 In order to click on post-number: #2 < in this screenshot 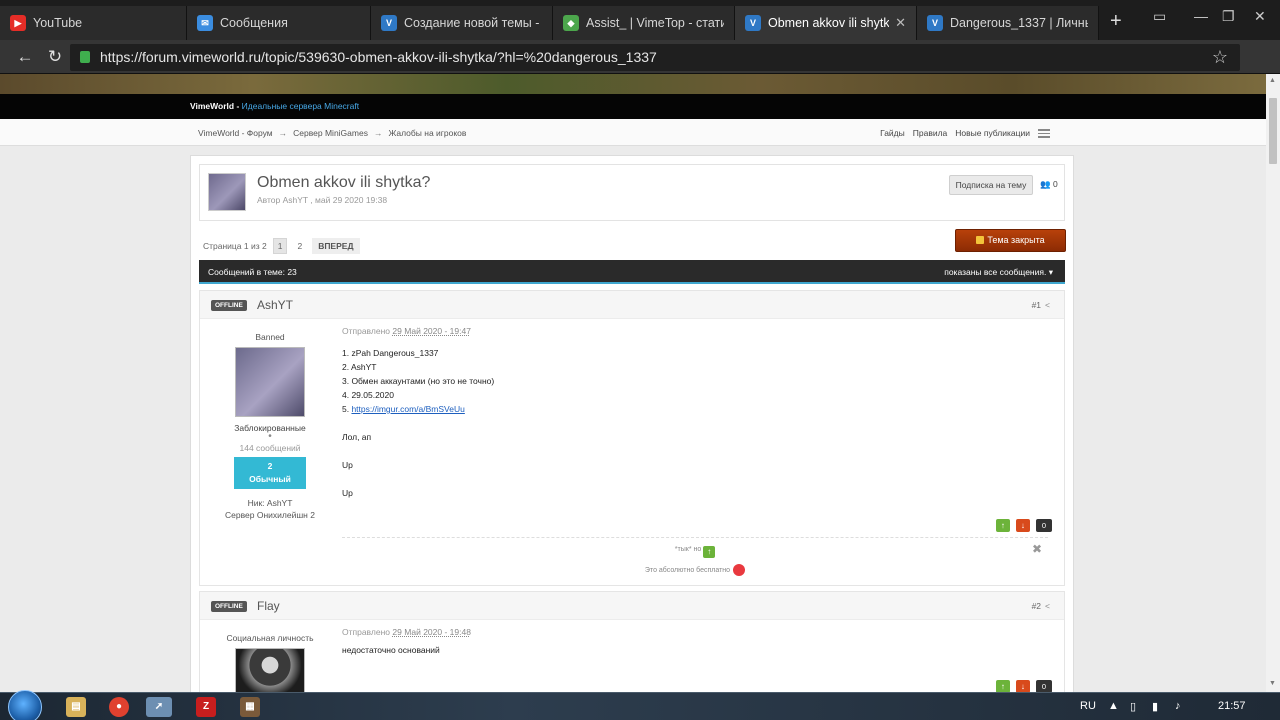, I will do `click(1041, 606)`.